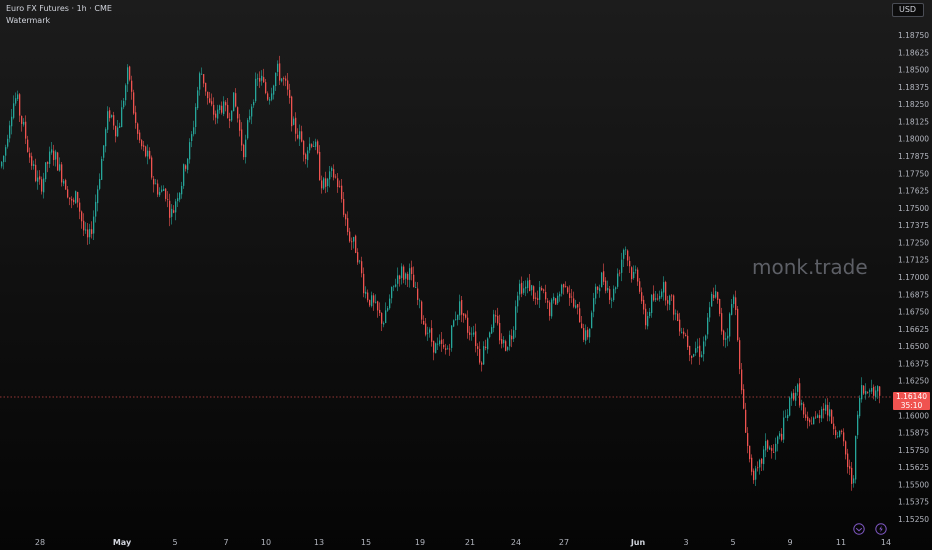 This screenshot has height=550, width=932. I want to click on replay-icon, so click(859, 527).